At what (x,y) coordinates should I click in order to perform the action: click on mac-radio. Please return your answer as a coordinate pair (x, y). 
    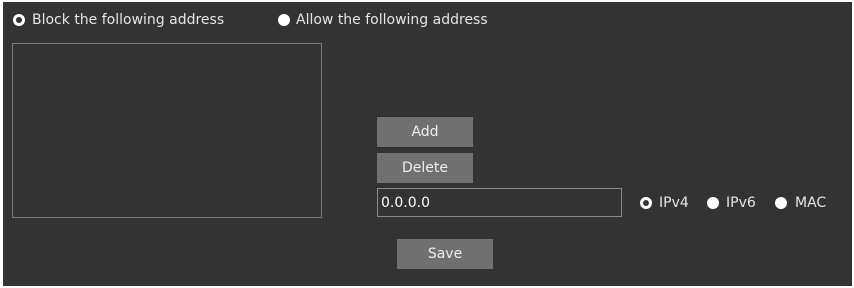
    Looking at the image, I should click on (781, 203).